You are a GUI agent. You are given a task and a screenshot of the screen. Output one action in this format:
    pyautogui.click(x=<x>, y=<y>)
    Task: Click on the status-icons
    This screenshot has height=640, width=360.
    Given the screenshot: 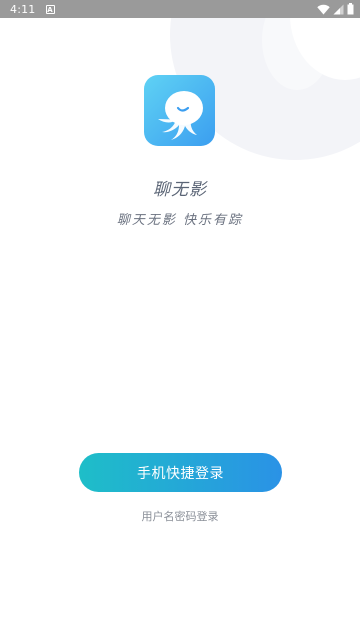 What is the action you would take?
    pyautogui.click(x=335, y=9)
    